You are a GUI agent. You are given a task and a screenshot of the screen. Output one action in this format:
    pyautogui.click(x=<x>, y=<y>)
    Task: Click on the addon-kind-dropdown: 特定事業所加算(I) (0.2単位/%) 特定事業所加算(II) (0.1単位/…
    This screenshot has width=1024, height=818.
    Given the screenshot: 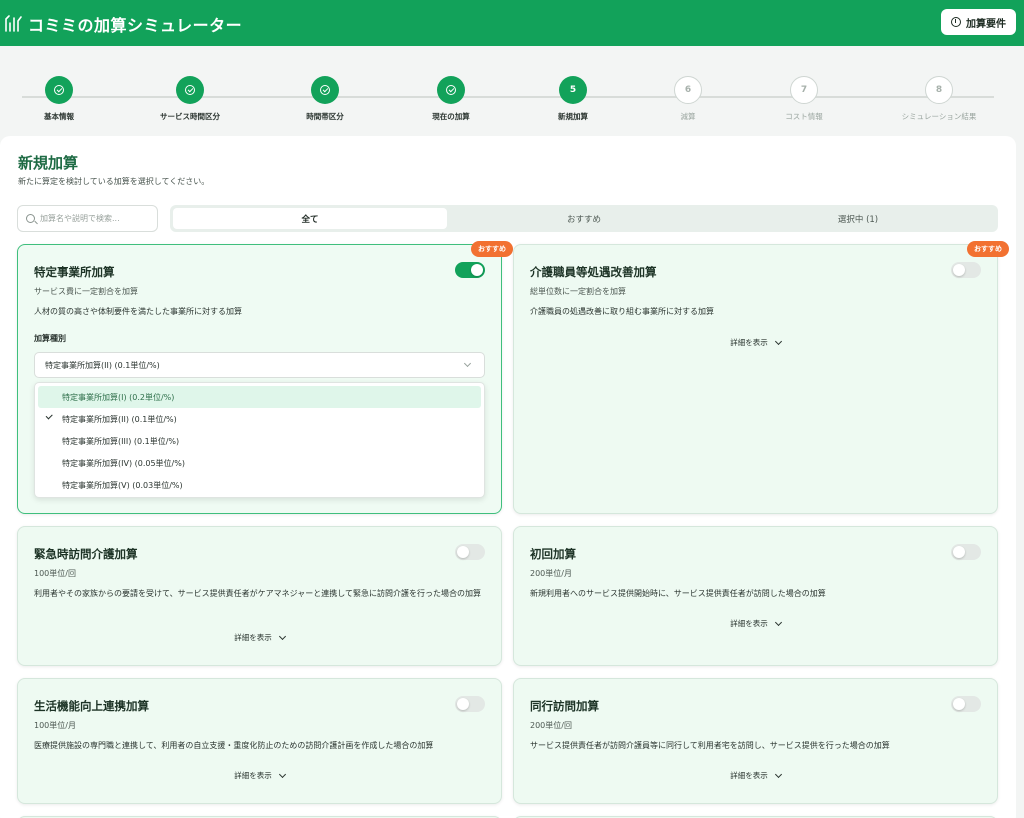 What is the action you would take?
    pyautogui.click(x=259, y=440)
    